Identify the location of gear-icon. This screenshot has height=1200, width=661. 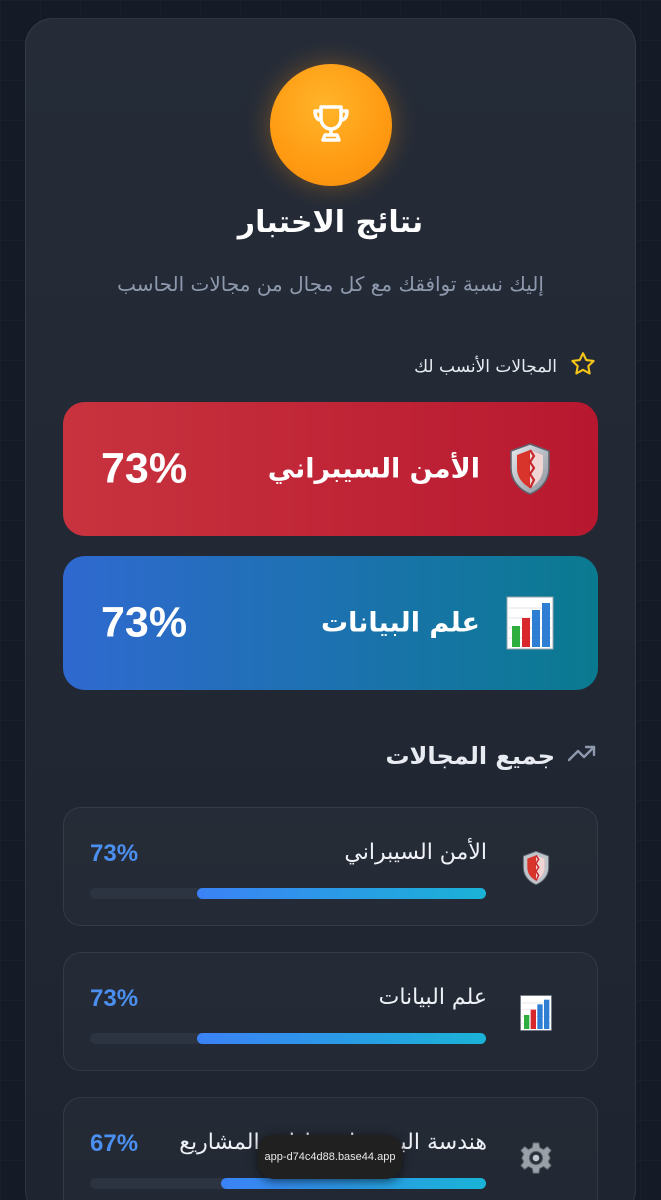
(536, 1158).